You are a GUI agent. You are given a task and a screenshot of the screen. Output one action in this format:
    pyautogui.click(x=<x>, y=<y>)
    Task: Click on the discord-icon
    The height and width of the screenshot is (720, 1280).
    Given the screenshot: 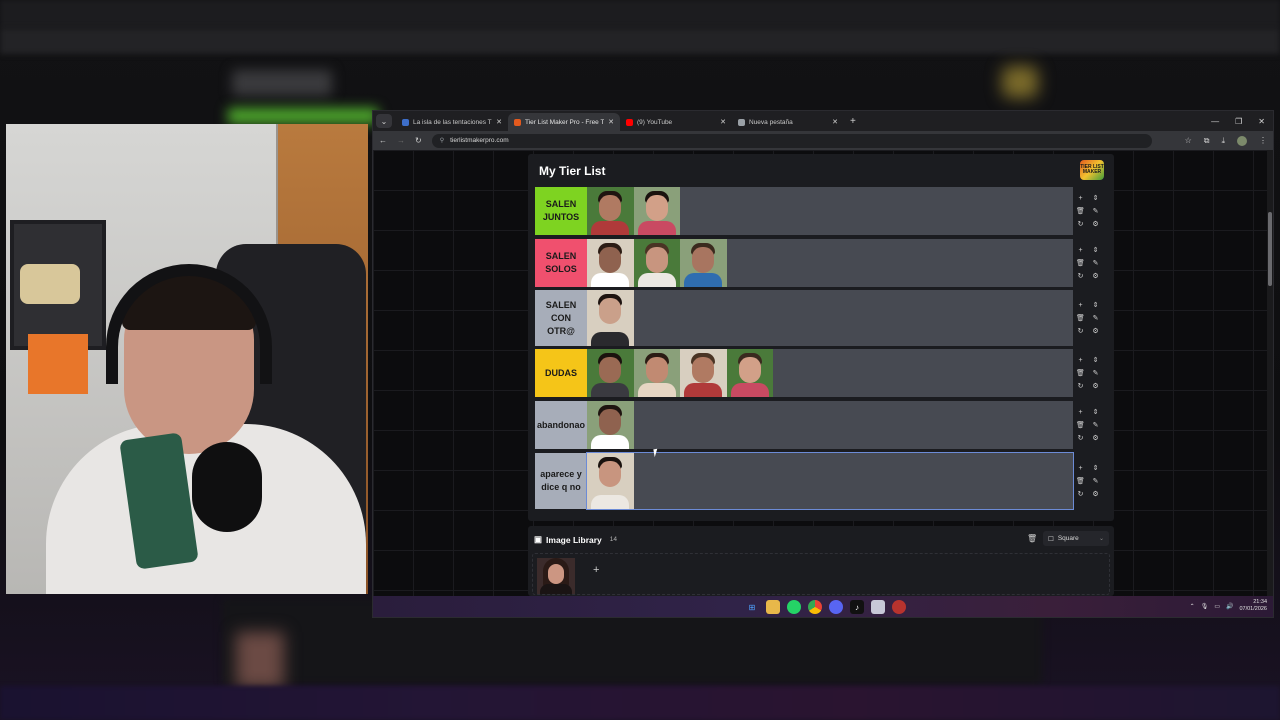 What is the action you would take?
    pyautogui.click(x=836, y=607)
    